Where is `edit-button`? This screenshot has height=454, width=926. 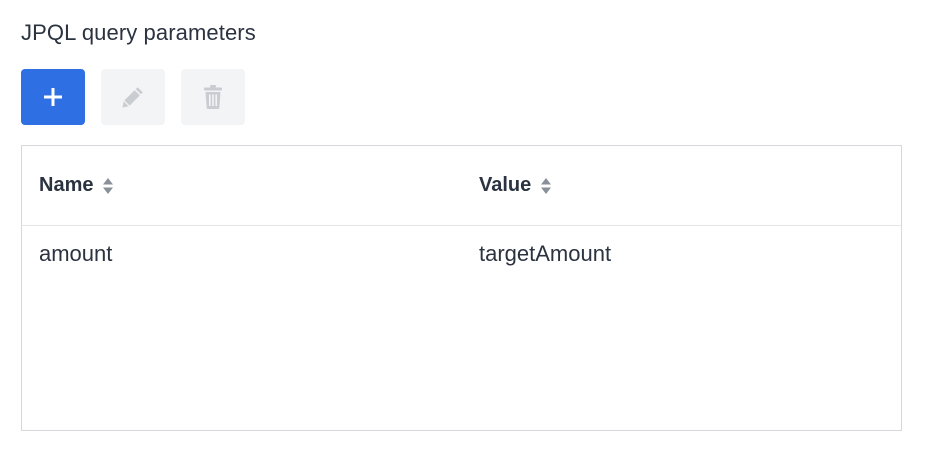 edit-button is located at coordinates (133, 97).